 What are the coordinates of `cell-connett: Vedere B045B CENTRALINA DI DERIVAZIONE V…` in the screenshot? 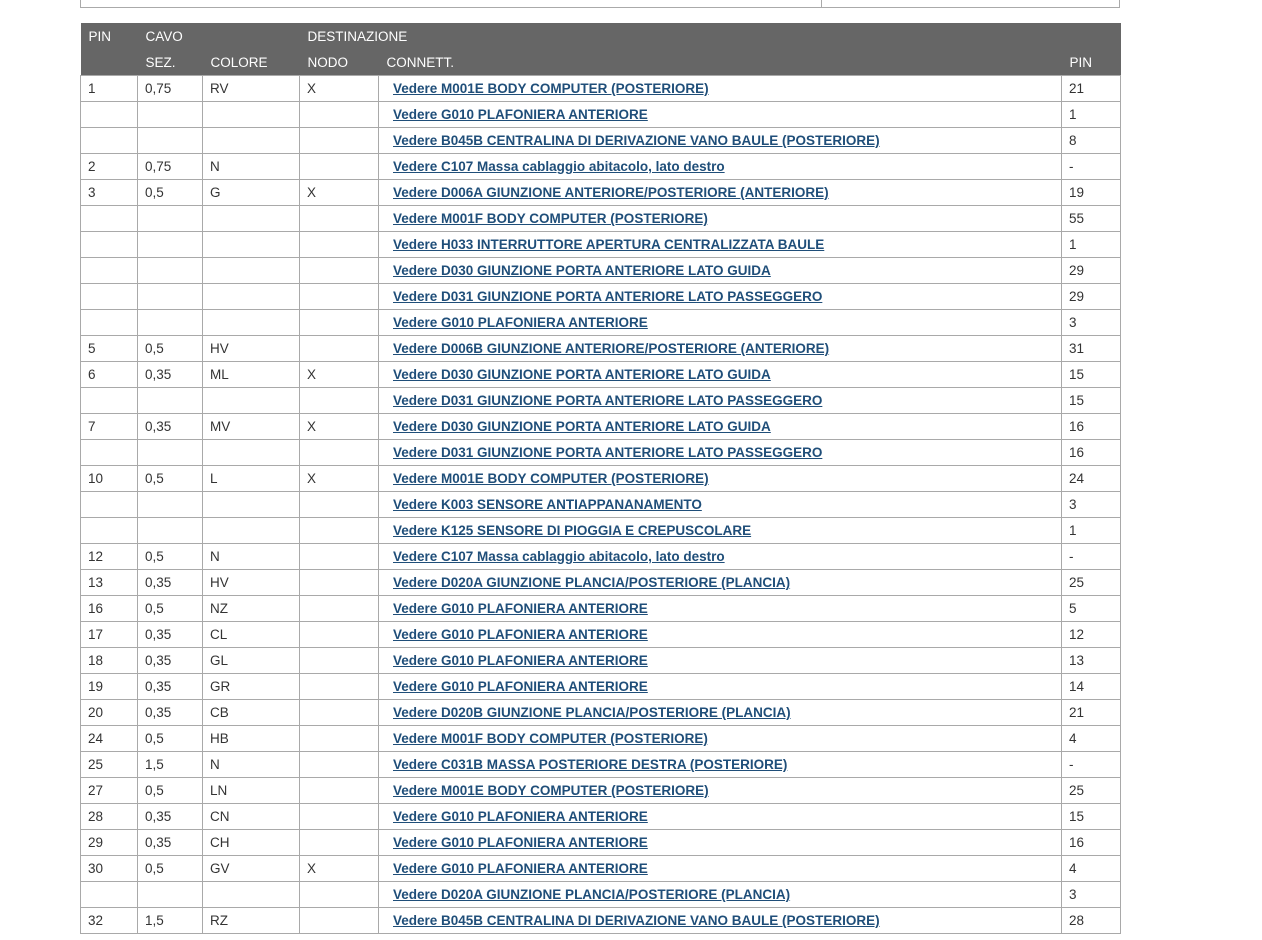 It's located at (720, 140).